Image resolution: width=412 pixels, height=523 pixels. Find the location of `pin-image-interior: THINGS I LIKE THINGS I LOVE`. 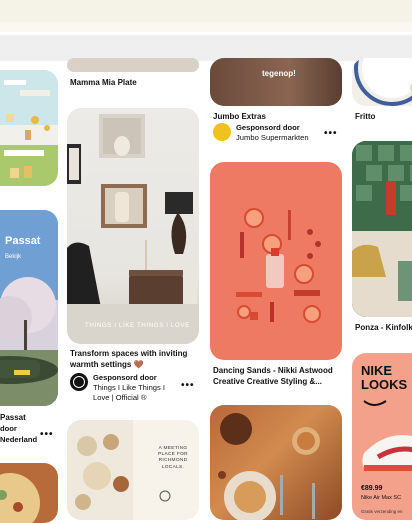

pin-image-interior: THINGS I LIKE THINGS I LOVE is located at coordinates (133, 226).